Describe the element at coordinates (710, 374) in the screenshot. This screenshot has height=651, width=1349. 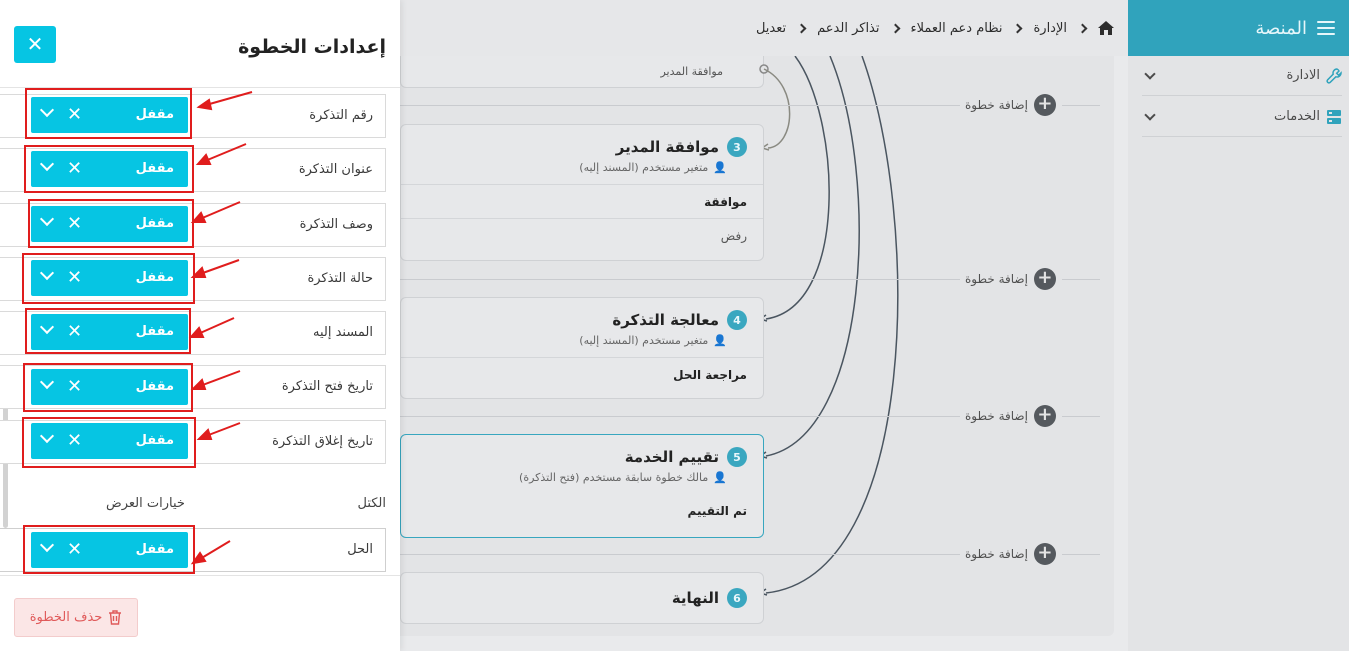
I see `step-action-label: مراجعة الحل` at that location.